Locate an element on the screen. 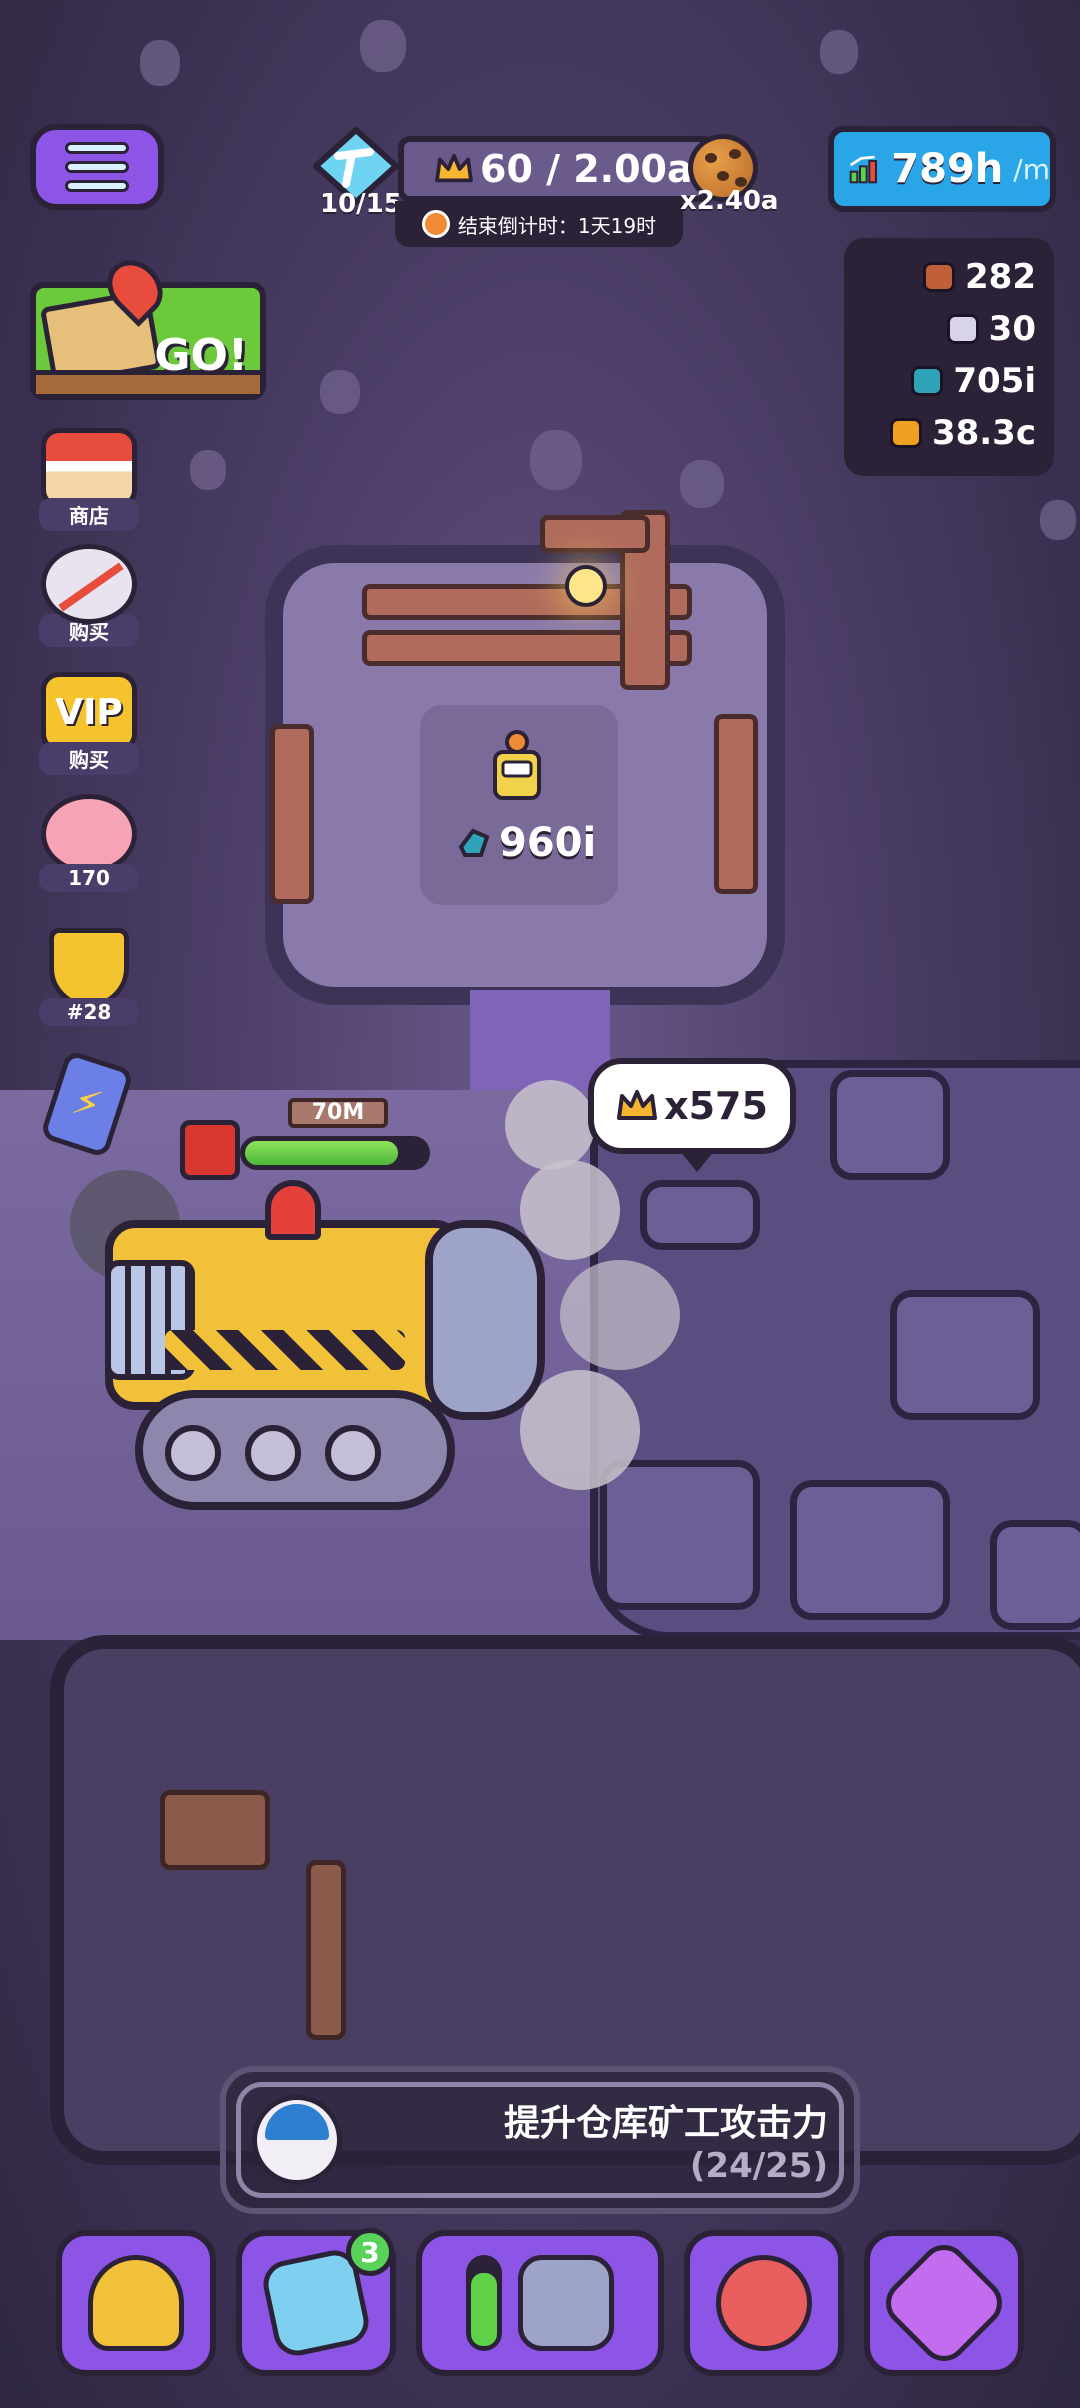  menu-button is located at coordinates (97, 167).